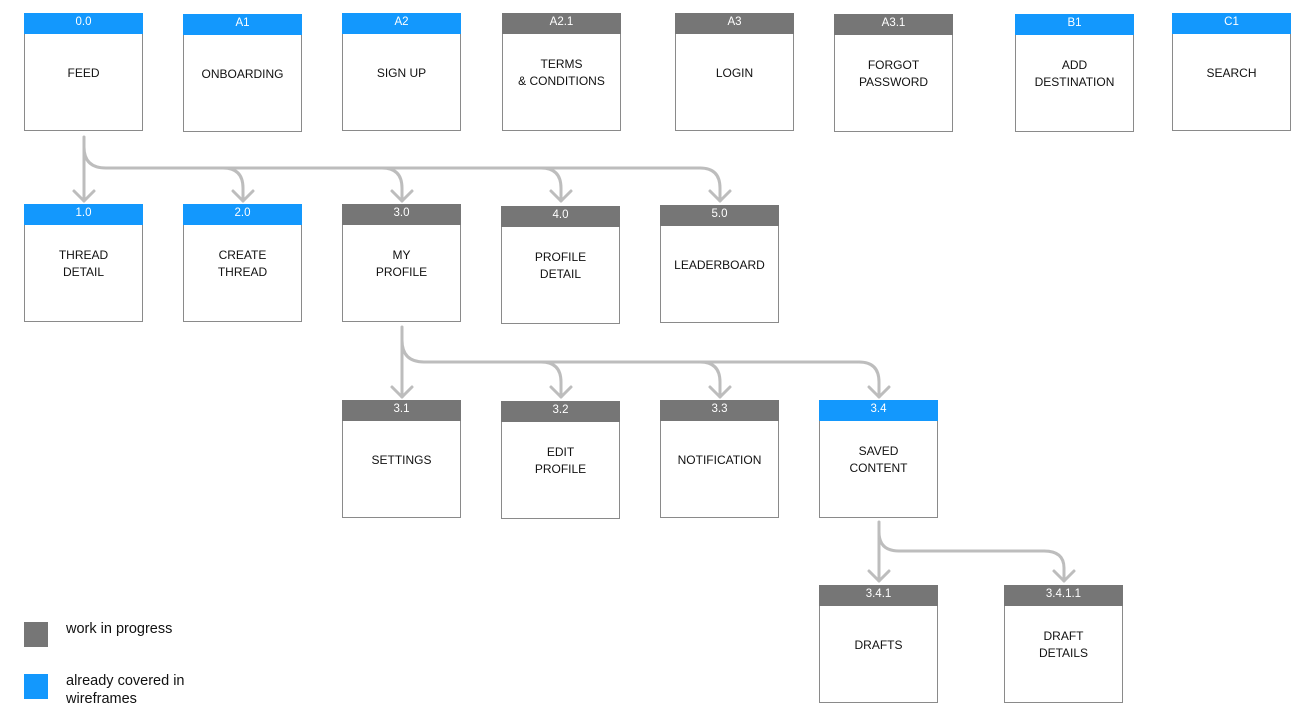 This screenshot has height=718, width=1316. Describe the element at coordinates (961, 541) in the screenshot. I see `edge-saved-trunk` at that location.